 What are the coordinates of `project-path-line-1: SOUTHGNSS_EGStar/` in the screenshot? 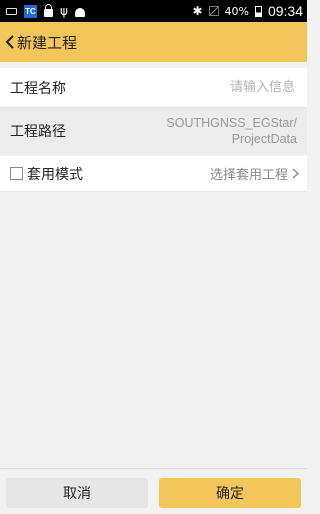 It's located at (231, 123).